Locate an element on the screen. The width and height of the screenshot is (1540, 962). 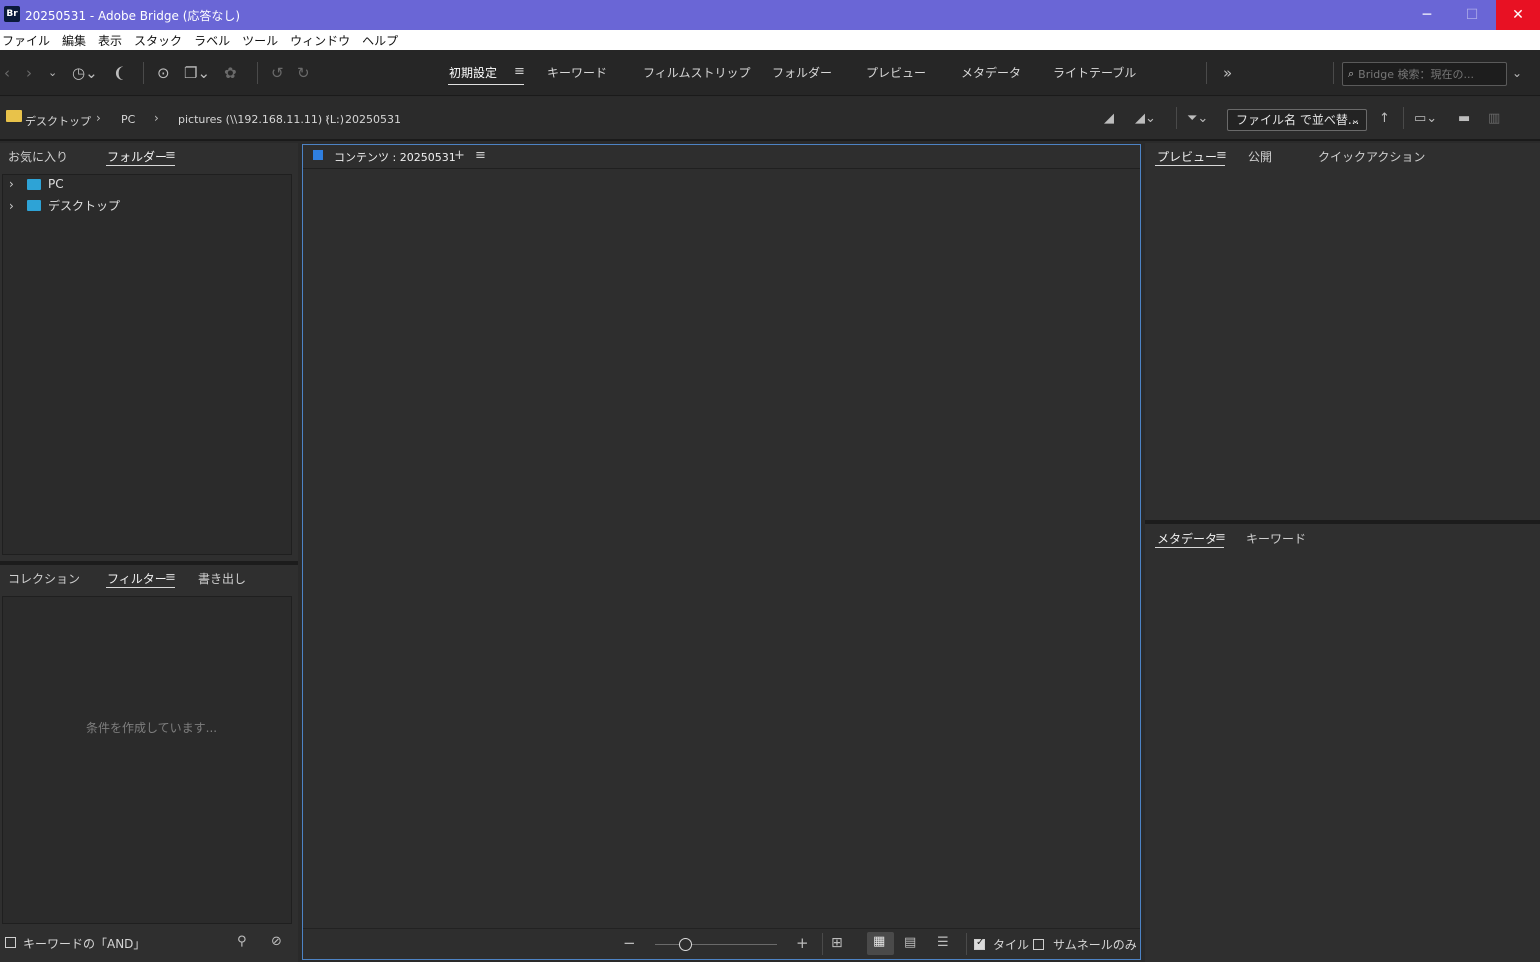
rotate-left-icon: ↺ is located at coordinates (277, 73).